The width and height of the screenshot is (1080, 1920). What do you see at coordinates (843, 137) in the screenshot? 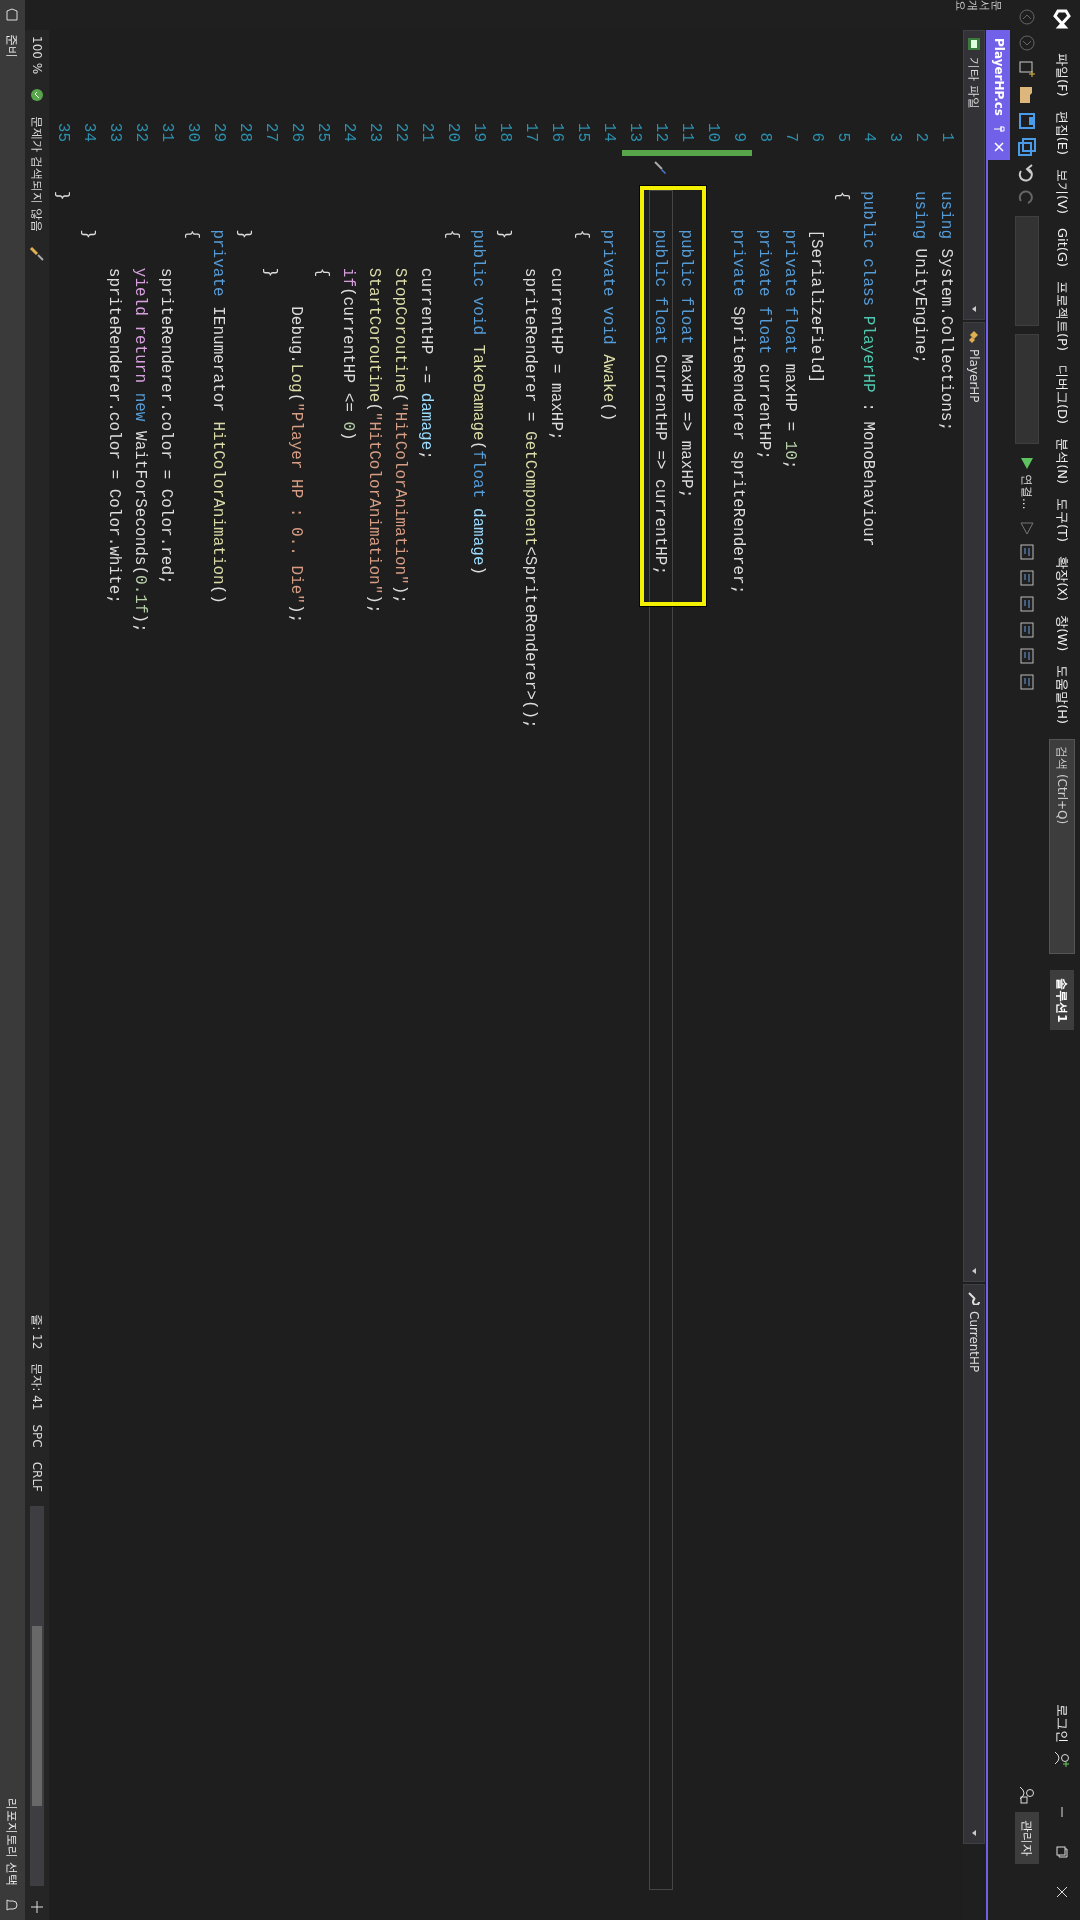
I see `line-number: 5` at bounding box center [843, 137].